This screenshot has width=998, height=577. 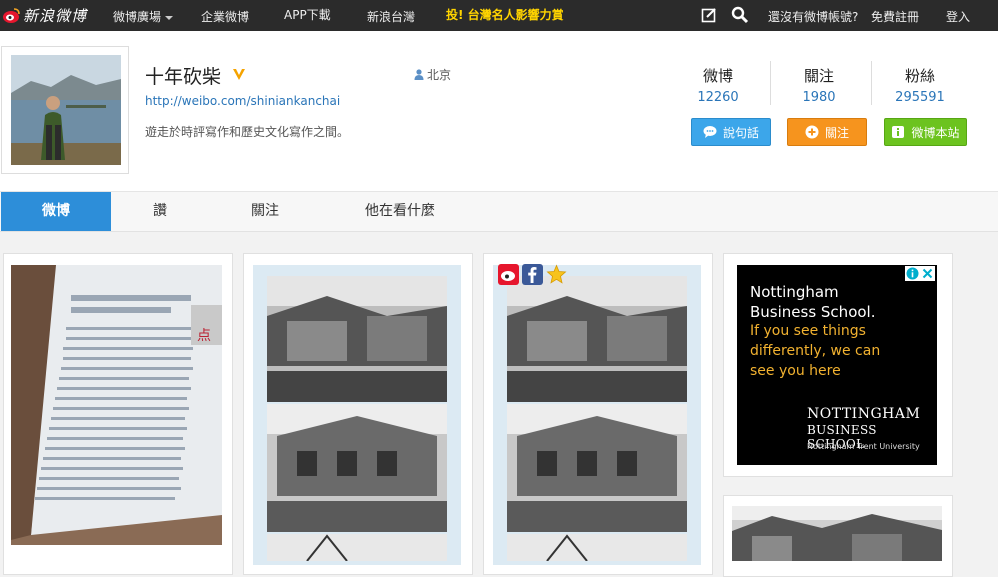 What do you see at coordinates (818, 76) in the screenshot?
I see `stat-label: 關注` at bounding box center [818, 76].